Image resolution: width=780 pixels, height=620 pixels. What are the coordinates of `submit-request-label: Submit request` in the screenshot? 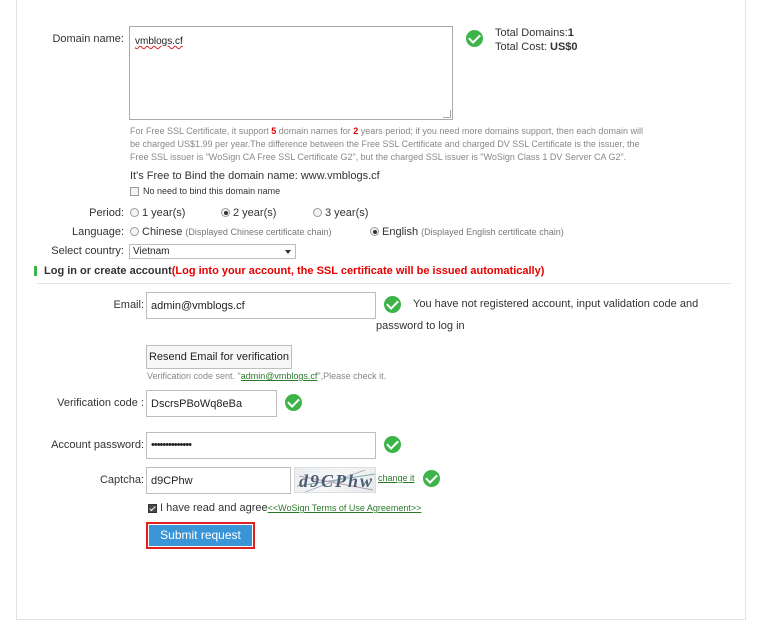 It's located at (200, 535).